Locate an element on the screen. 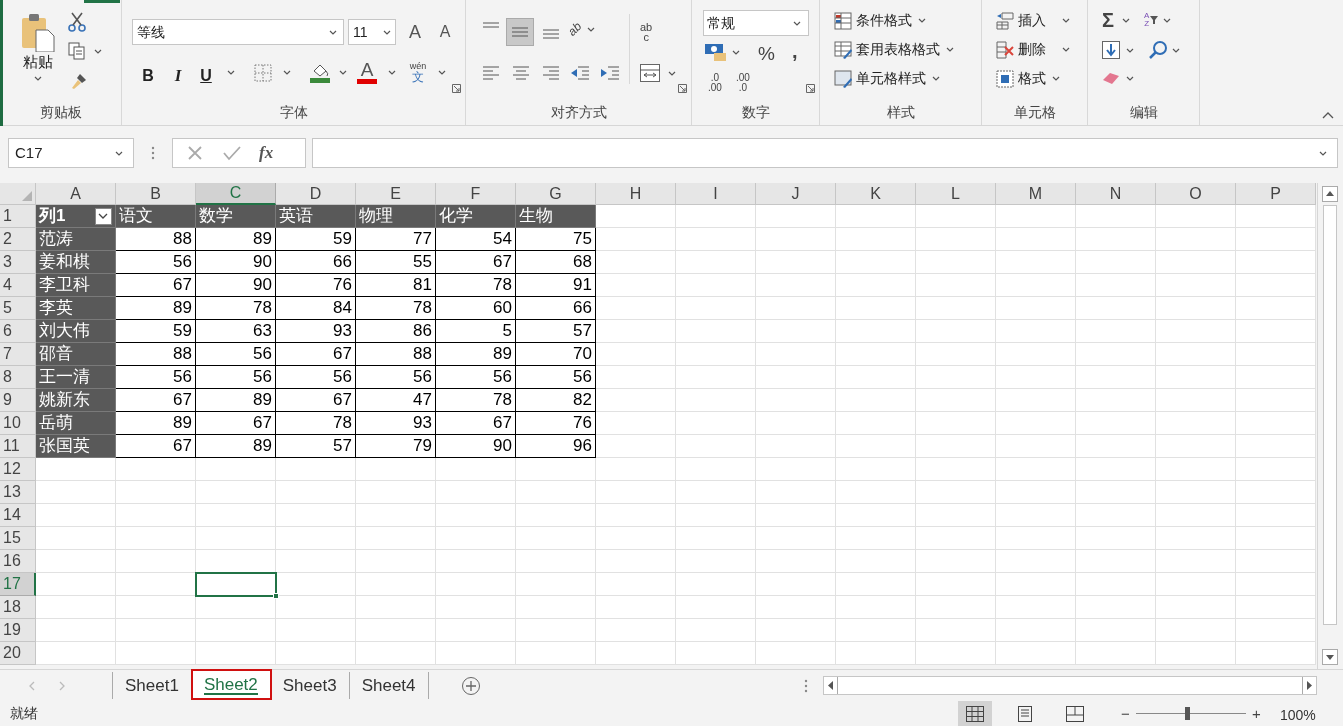 The height and width of the screenshot is (726, 1343). decrease-decimal-button: .00 .0 is located at coordinates (743, 83).